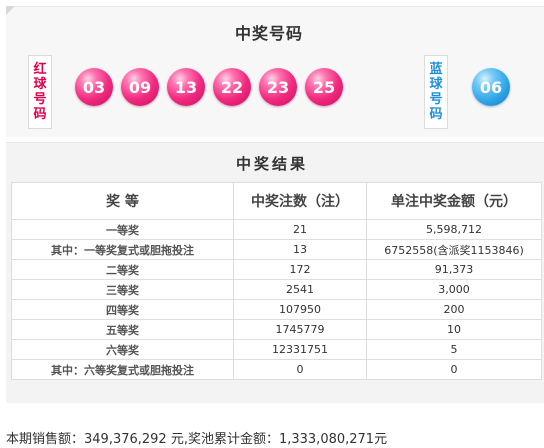 The height and width of the screenshot is (448, 544). What do you see at coordinates (122, 289) in the screenshot?
I see `prize-level: 三等奖` at bounding box center [122, 289].